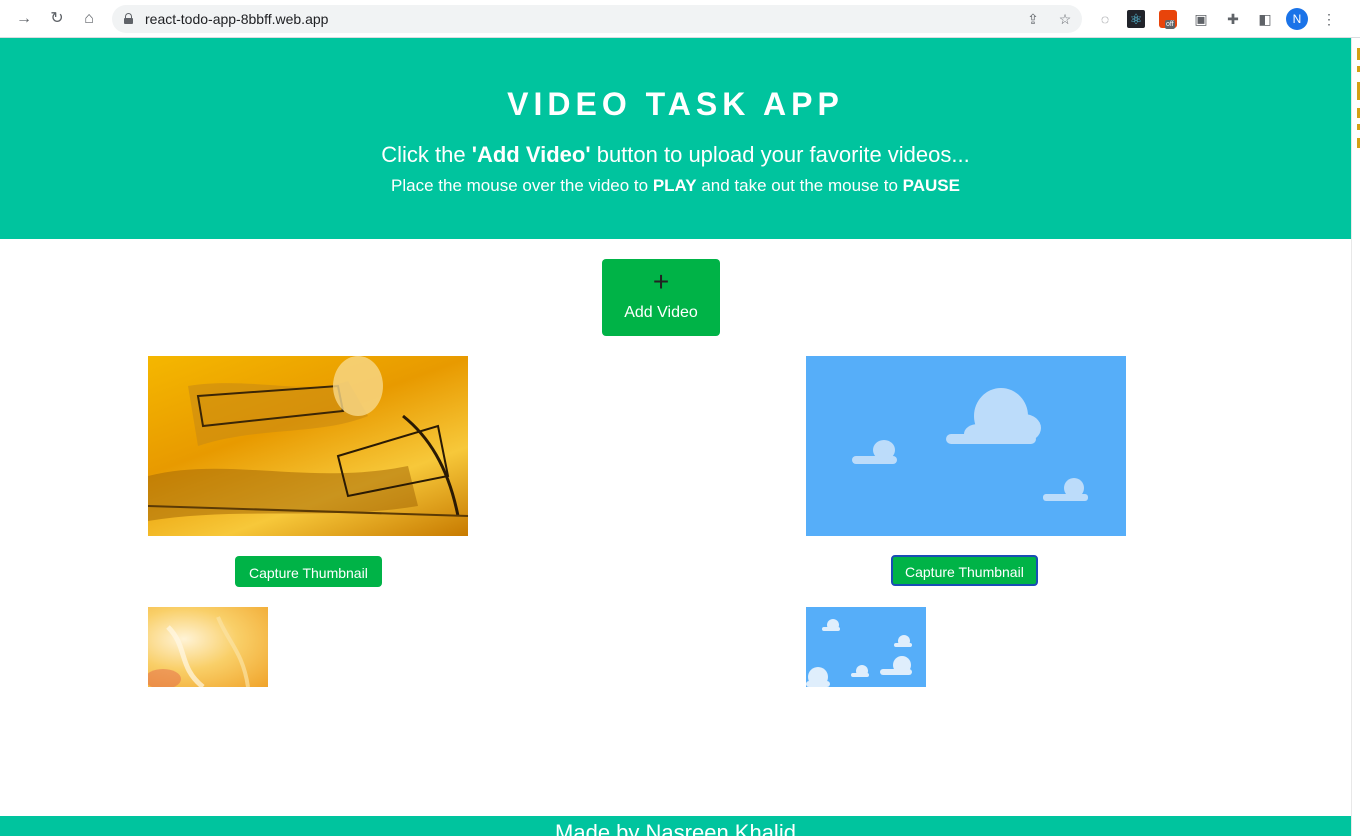 The height and width of the screenshot is (836, 1360). Describe the element at coordinates (1329, 19) in the screenshot. I see `menu-kebab-icon: ⋮` at that location.